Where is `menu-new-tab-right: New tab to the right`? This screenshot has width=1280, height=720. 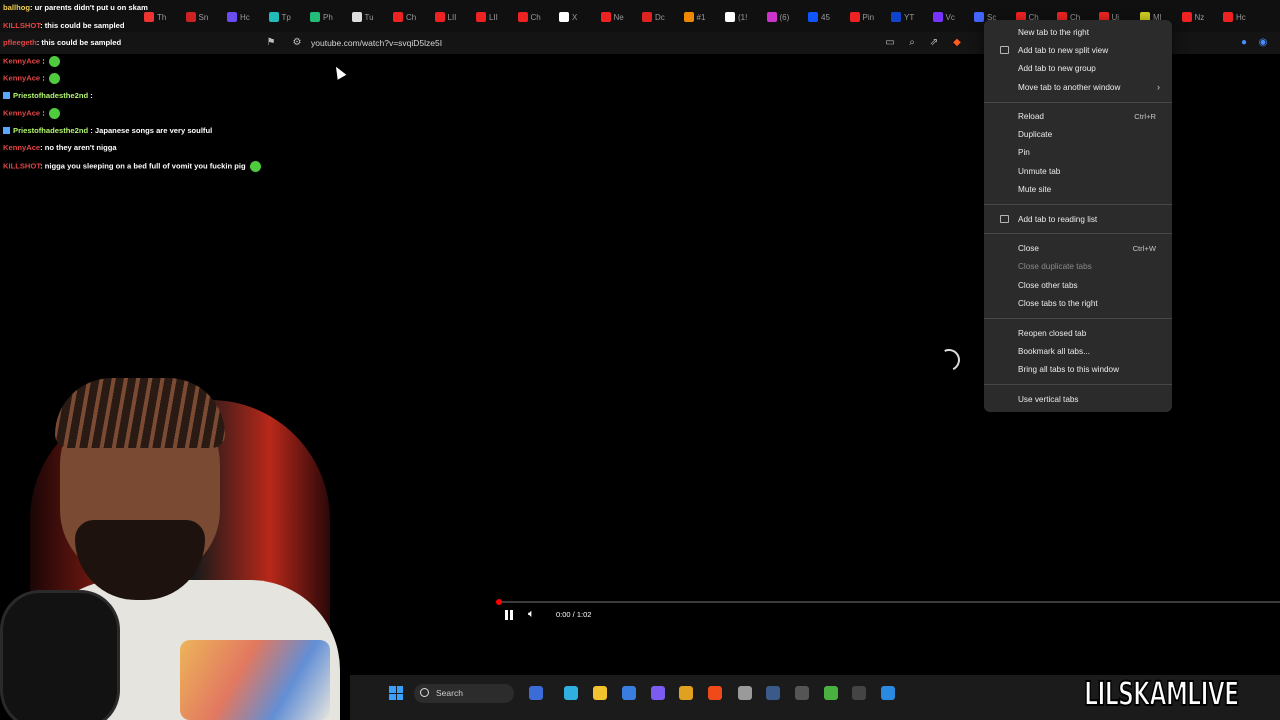 menu-new-tab-right: New tab to the right is located at coordinates (1053, 32).